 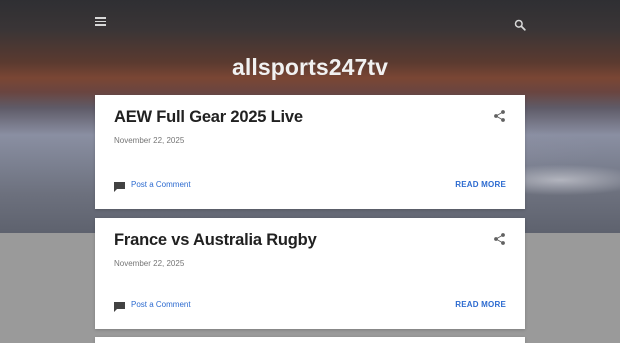 What do you see at coordinates (310, 24) in the screenshot?
I see `top-bar` at bounding box center [310, 24].